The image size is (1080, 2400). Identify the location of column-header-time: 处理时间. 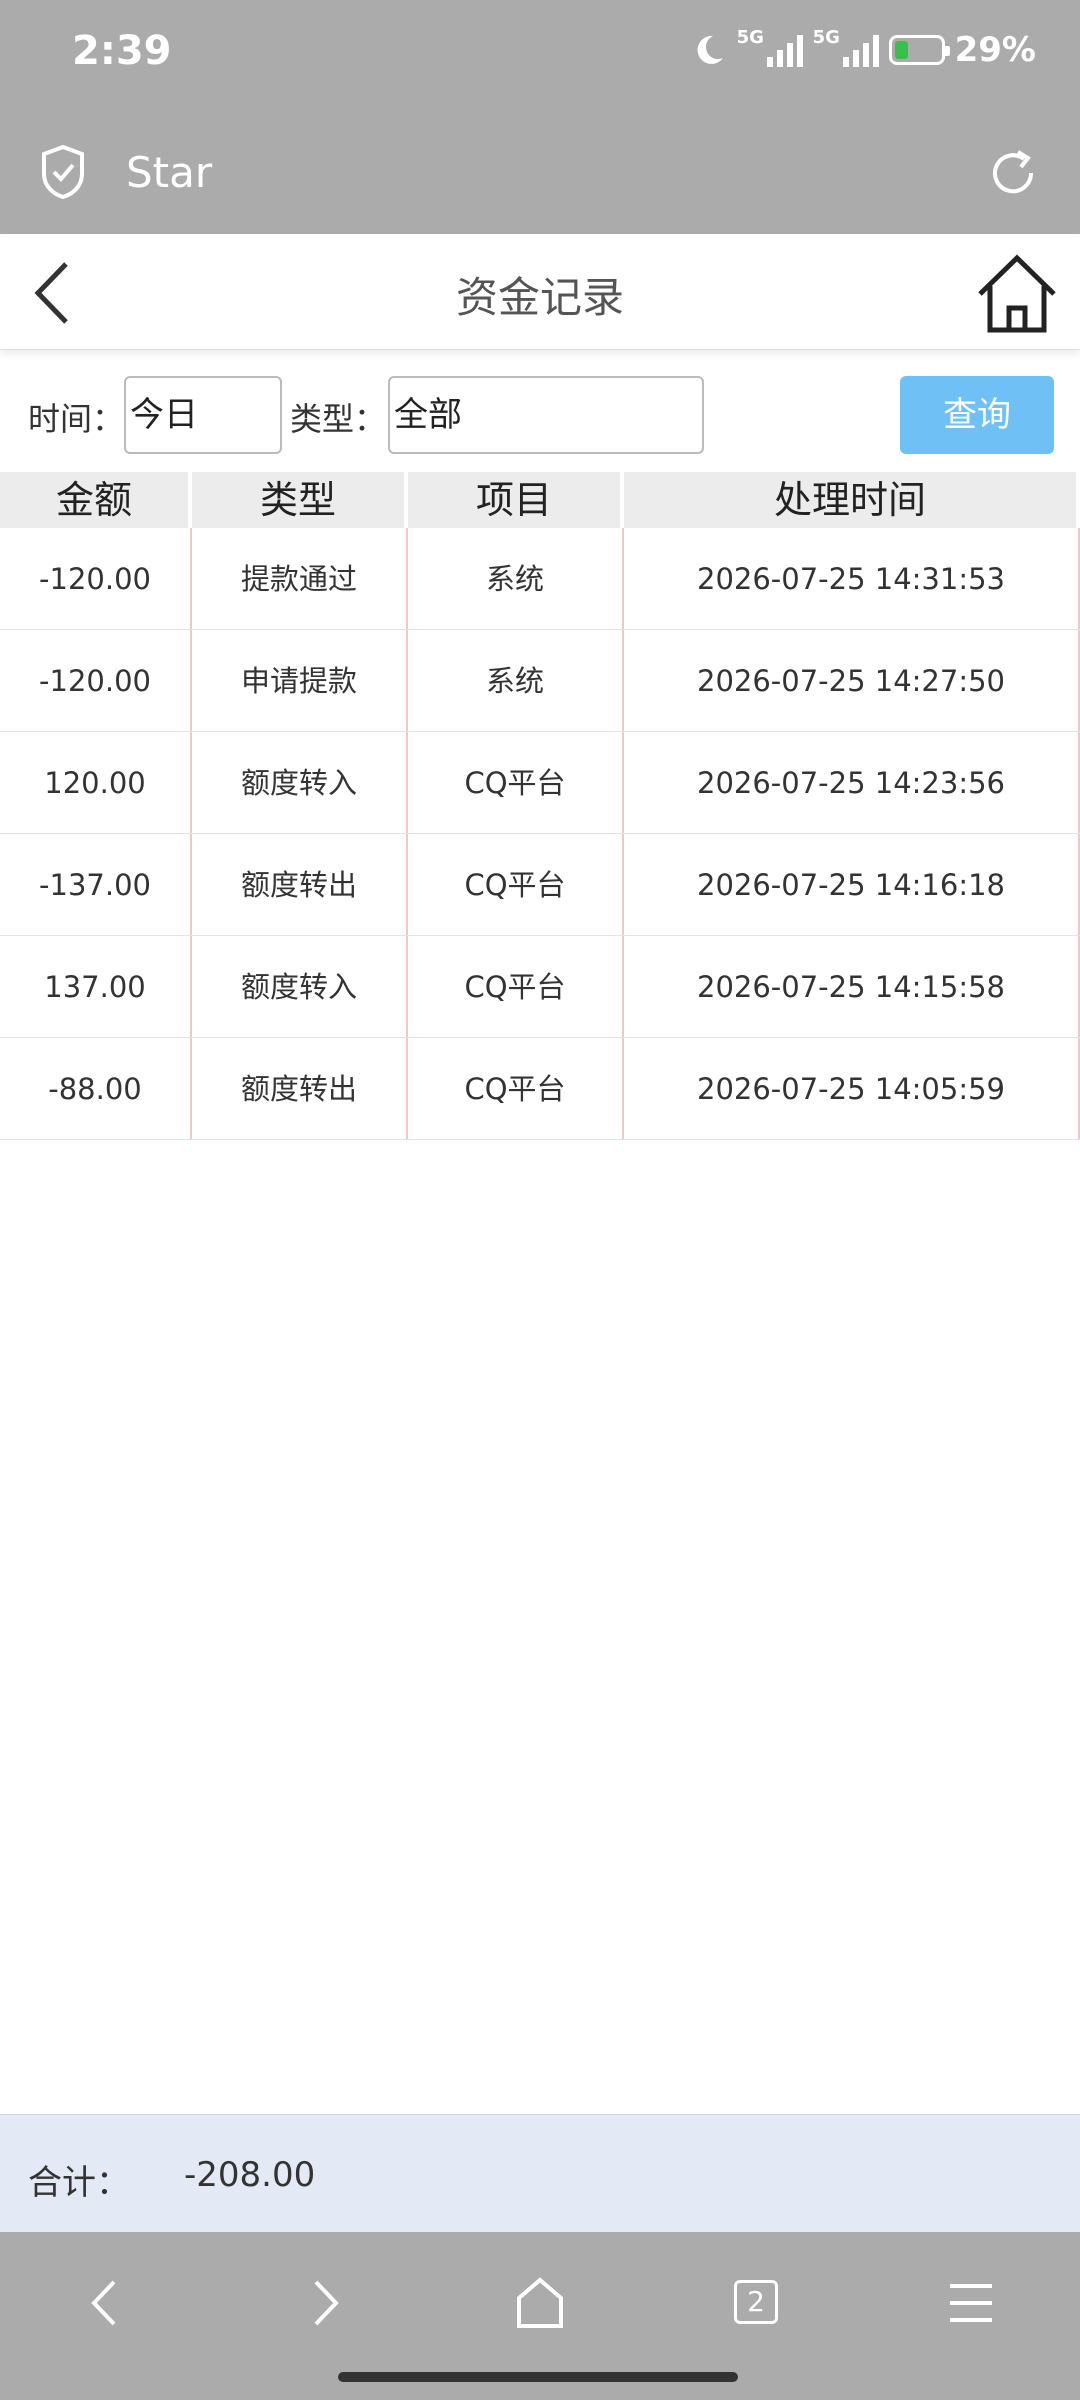
(852, 500).